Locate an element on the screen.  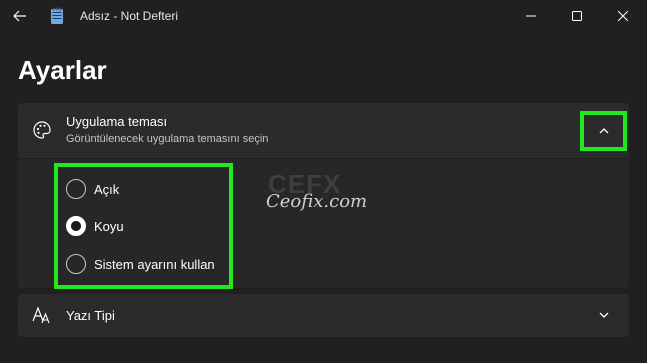
maximize-icon is located at coordinates (577, 16).